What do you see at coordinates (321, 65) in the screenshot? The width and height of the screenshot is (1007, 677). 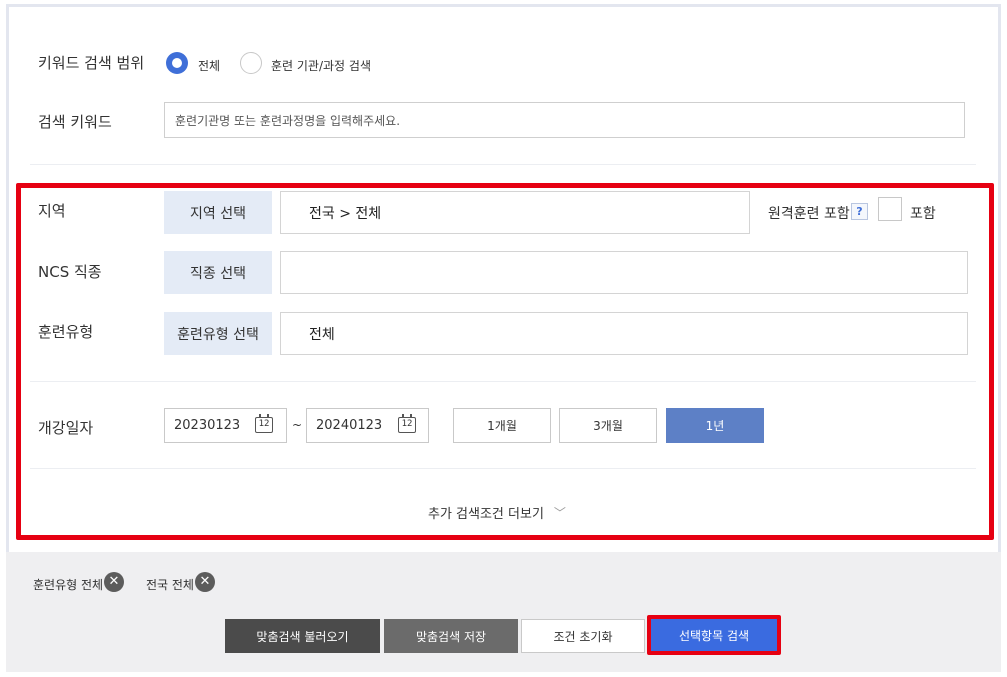 I see `radio-institution-course-label: 훈련 기관/과정 검색` at bounding box center [321, 65].